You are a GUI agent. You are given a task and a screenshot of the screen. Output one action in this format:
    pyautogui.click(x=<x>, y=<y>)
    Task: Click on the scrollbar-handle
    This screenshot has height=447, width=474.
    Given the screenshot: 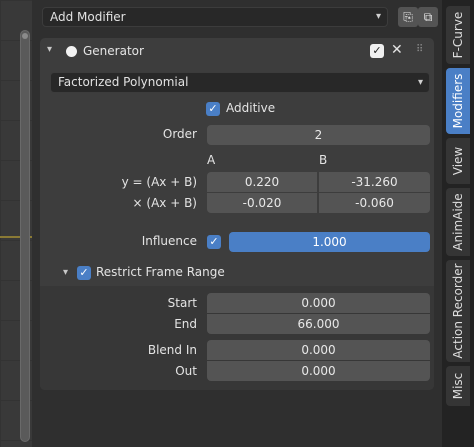 What is the action you would take?
    pyautogui.click(x=25, y=36)
    